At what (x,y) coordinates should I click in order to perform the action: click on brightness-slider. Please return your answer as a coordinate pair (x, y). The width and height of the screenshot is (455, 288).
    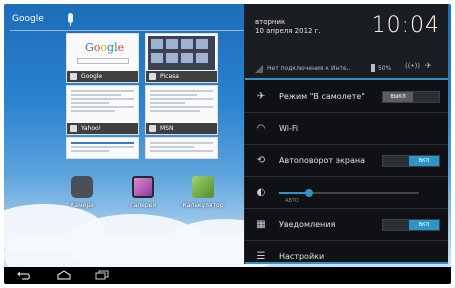
    Looking at the image, I should click on (349, 193).